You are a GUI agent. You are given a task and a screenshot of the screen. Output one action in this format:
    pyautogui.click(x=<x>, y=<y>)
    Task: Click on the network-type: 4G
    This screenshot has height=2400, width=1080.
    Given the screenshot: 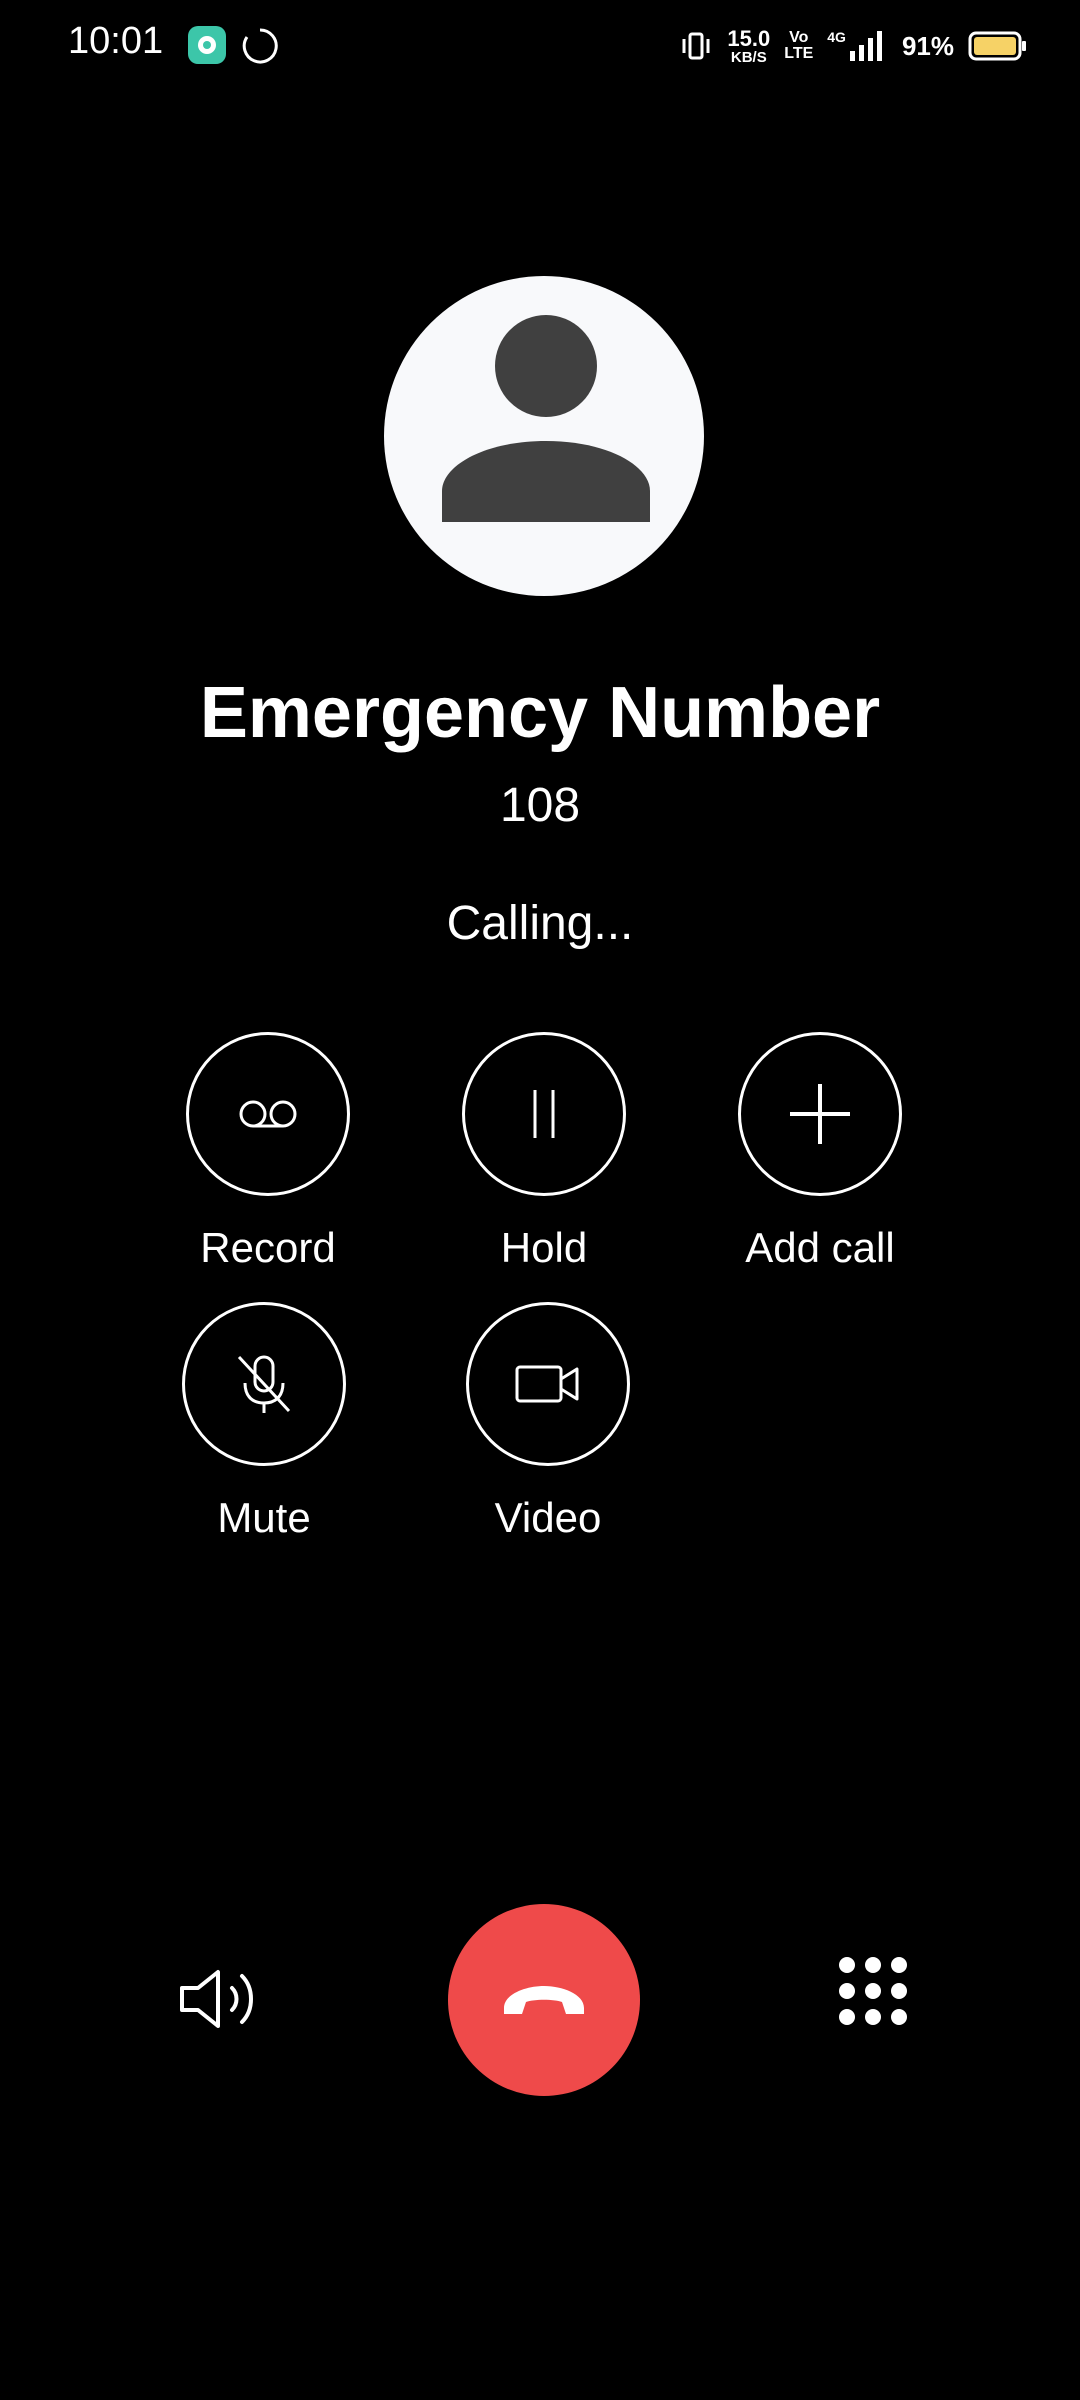 What is the action you would take?
    pyautogui.click(x=836, y=37)
    